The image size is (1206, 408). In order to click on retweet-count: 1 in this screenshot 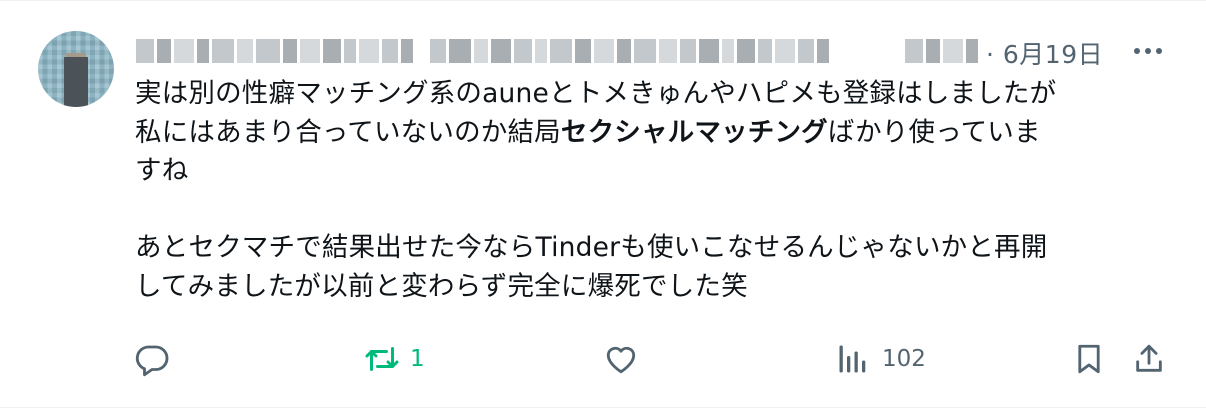, I will do `click(417, 359)`.